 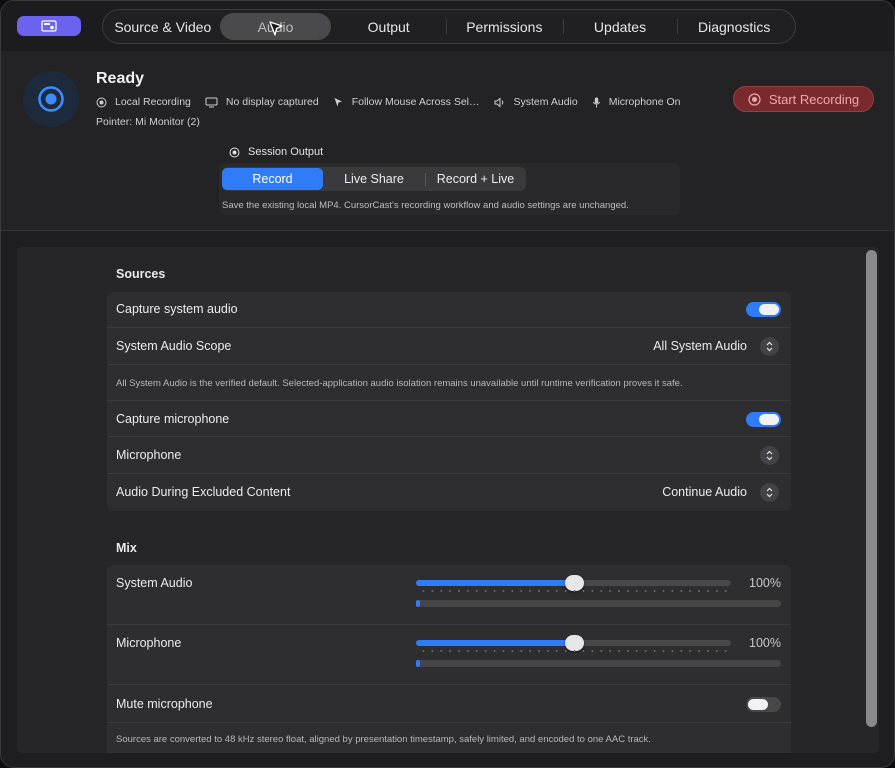 I want to click on segment-record-live: Record + Live, so click(x=475, y=179).